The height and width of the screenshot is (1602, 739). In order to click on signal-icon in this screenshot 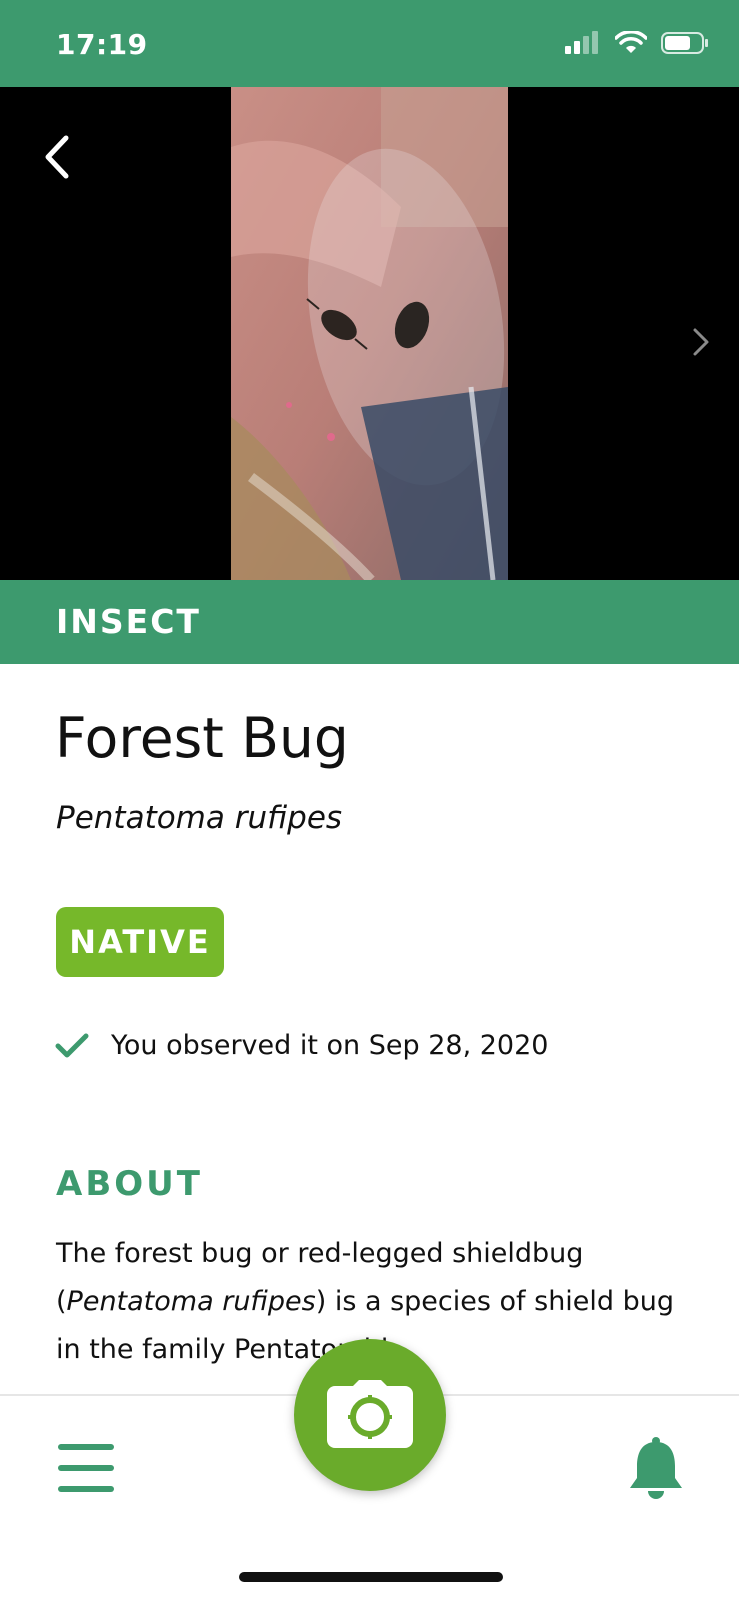, I will do `click(581, 42)`.